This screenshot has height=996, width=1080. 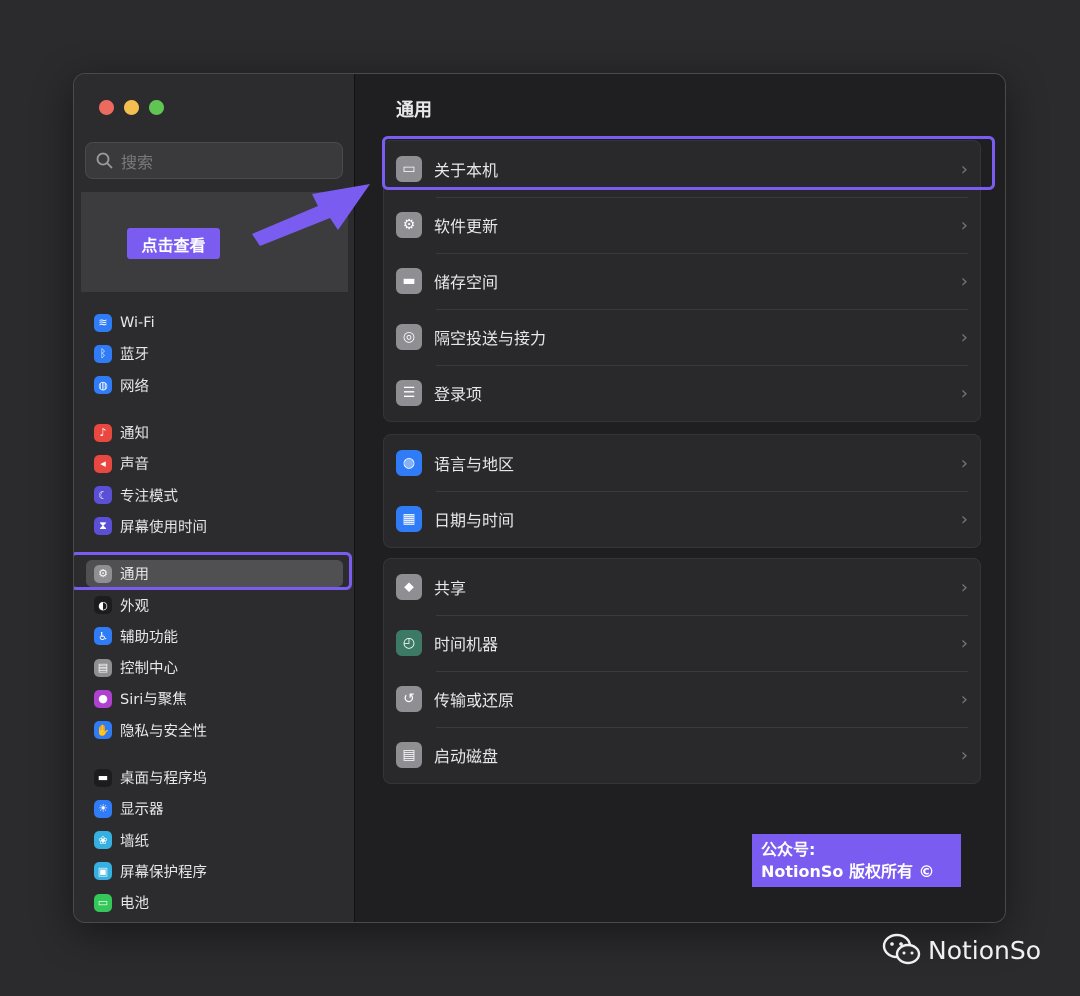 I want to click on sidebar-item-label: 控制中心, so click(x=149, y=669).